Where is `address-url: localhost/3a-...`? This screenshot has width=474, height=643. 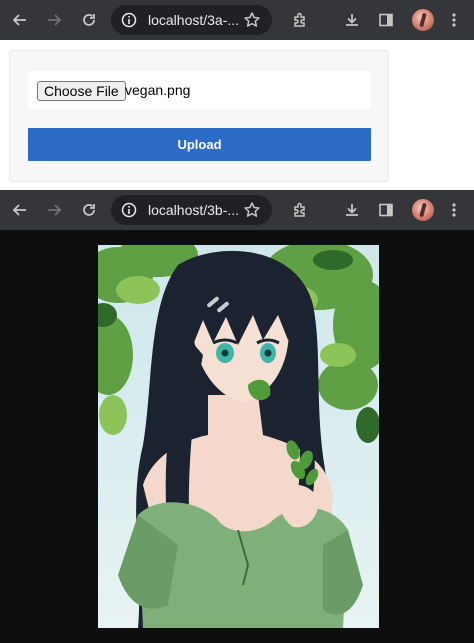
address-url: localhost/3a-... is located at coordinates (194, 20).